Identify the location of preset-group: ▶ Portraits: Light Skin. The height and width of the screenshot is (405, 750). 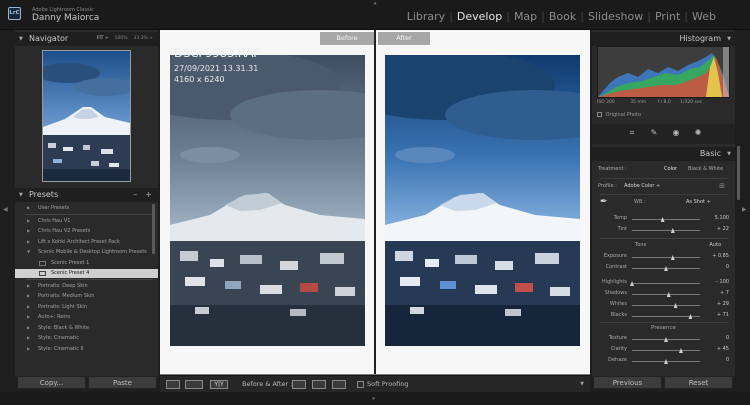
(86, 307).